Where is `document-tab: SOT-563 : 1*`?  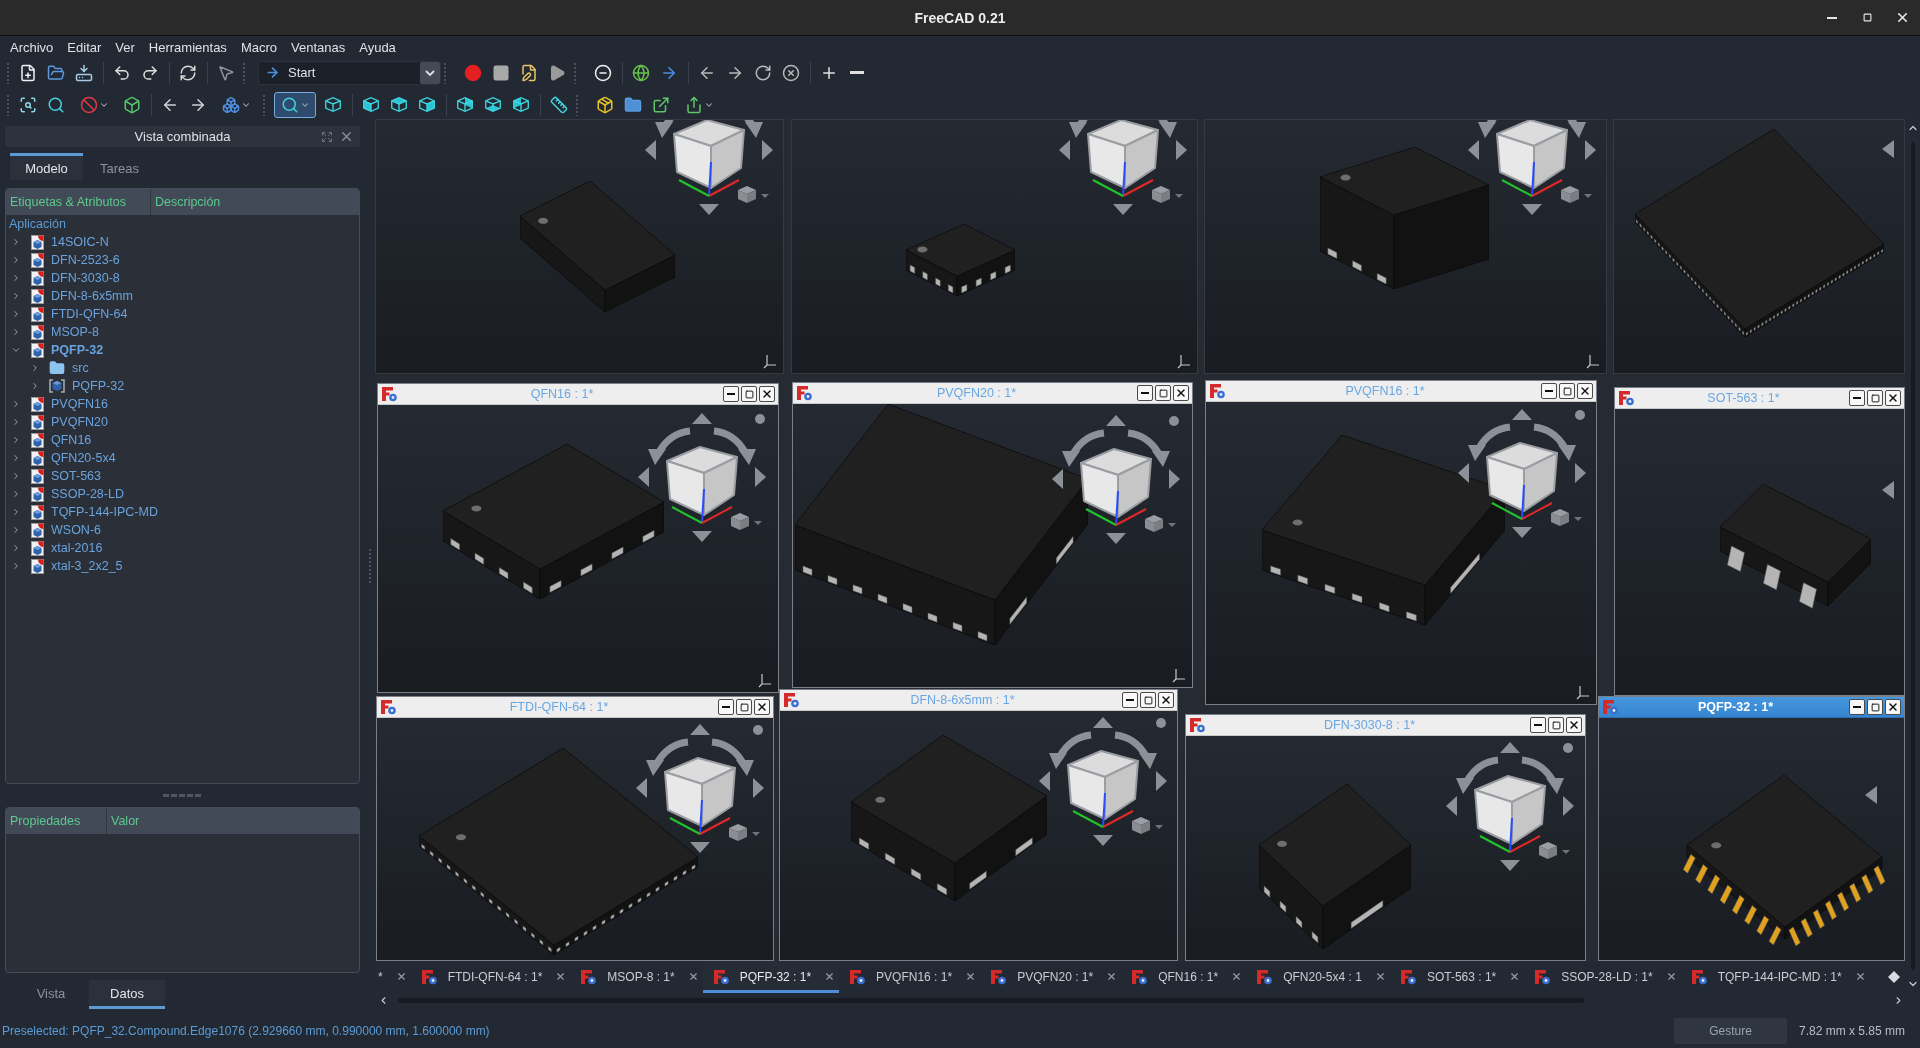 document-tab: SOT-563 : 1* is located at coordinates (1457, 977).